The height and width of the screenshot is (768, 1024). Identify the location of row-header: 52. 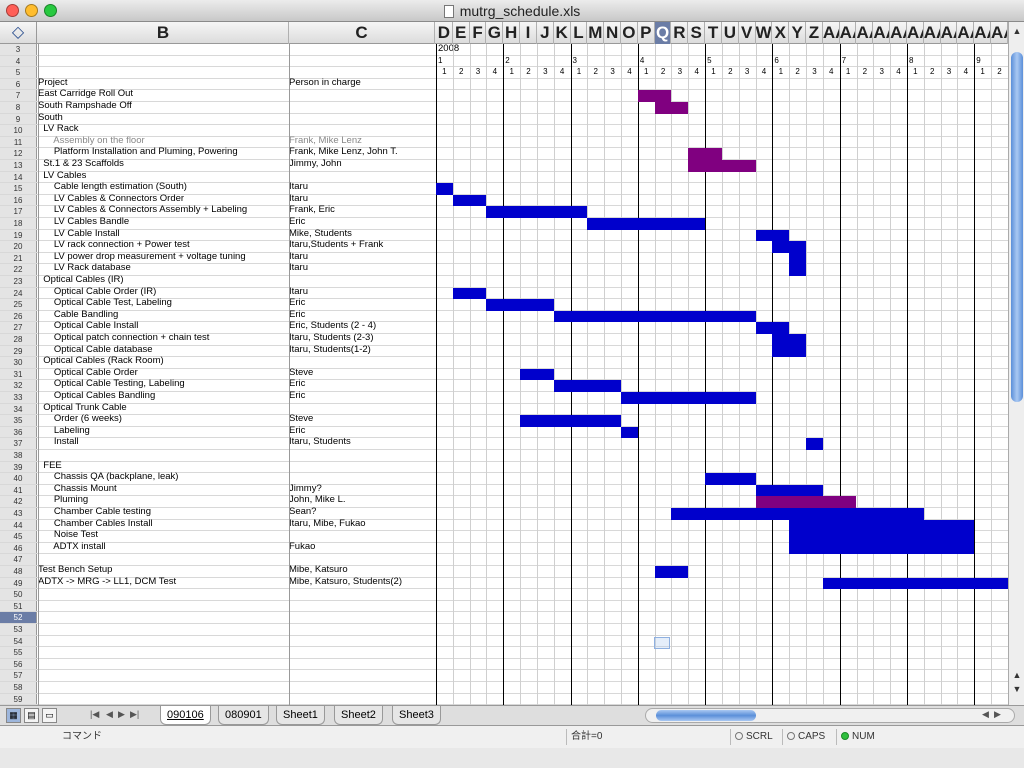
(18, 617).